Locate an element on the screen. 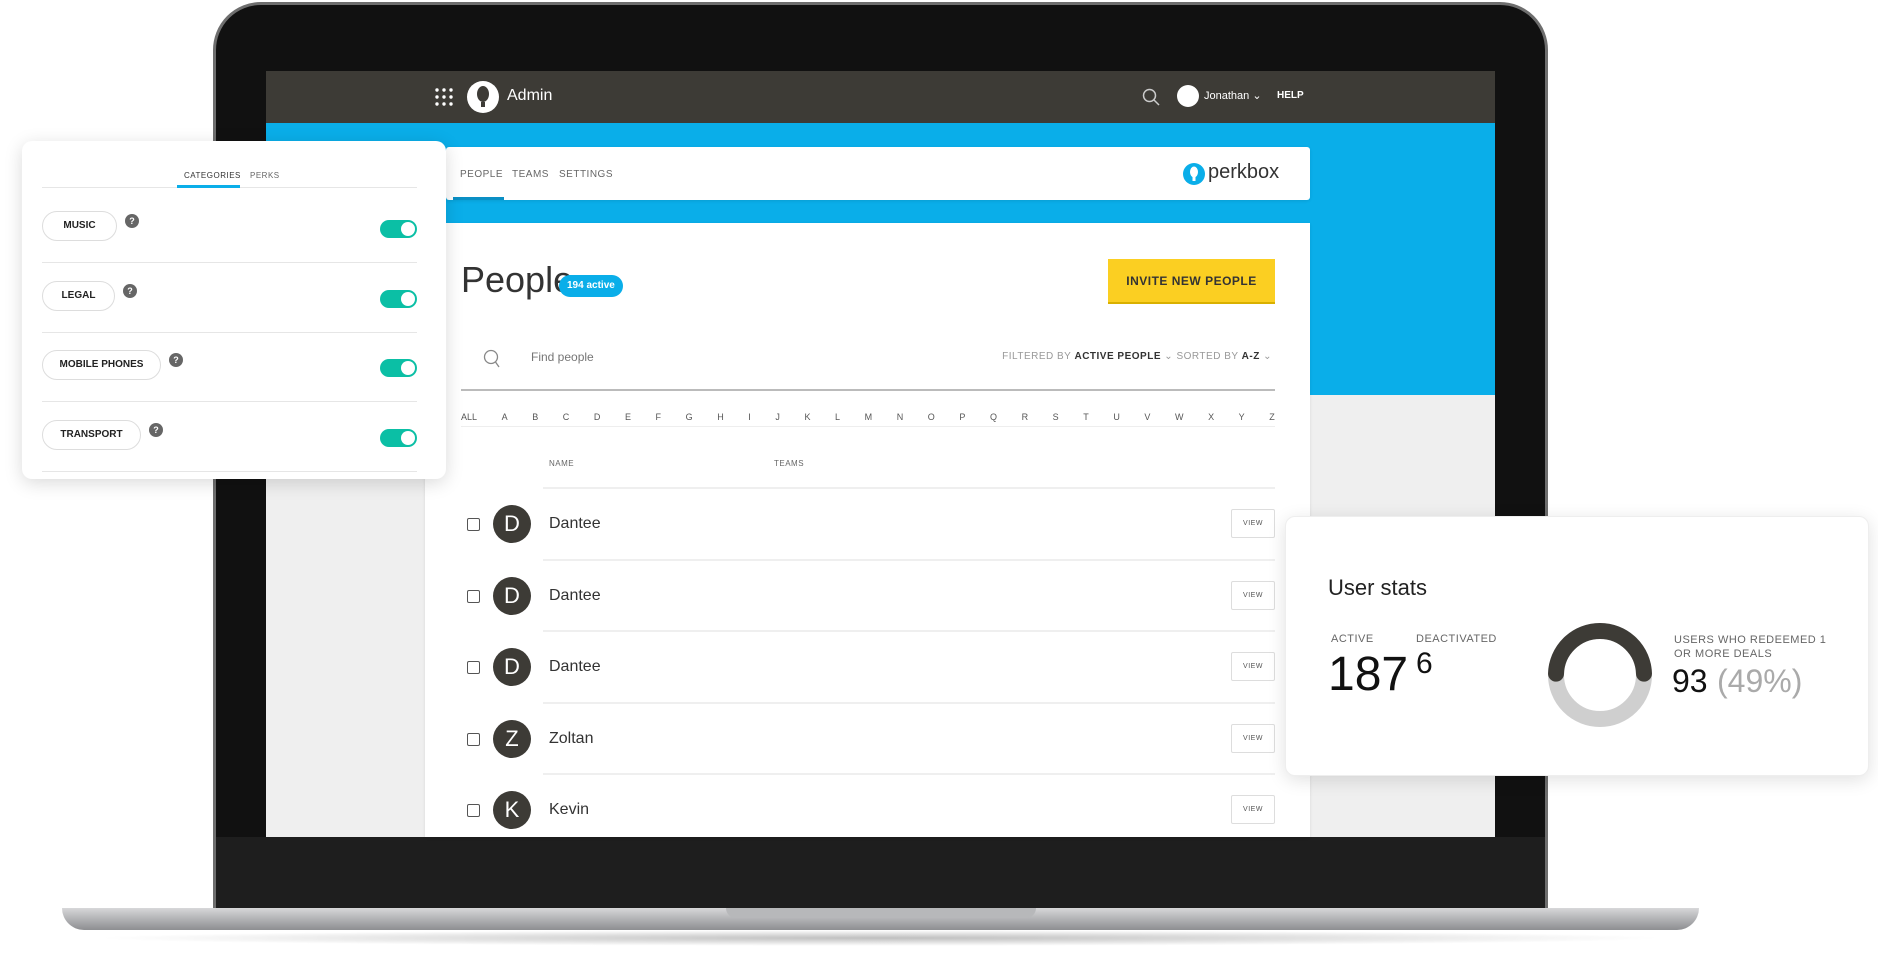  tab-categories: CATEGORIES is located at coordinates (212, 175).